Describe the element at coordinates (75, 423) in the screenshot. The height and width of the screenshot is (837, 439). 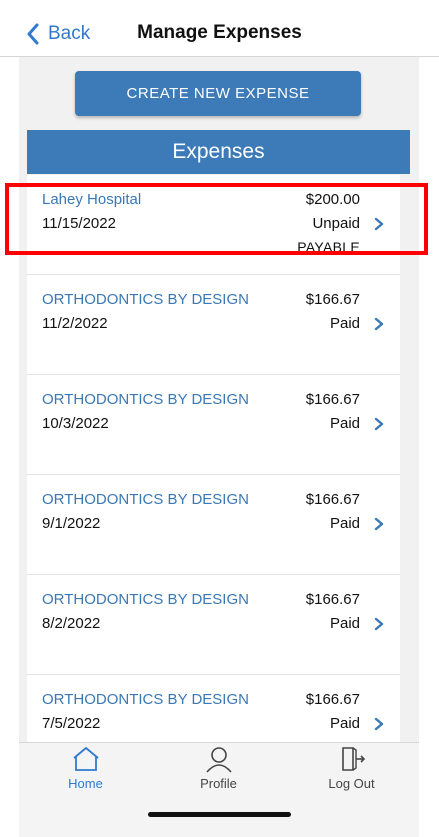
I see `expense-date: 10/3/2022` at that location.